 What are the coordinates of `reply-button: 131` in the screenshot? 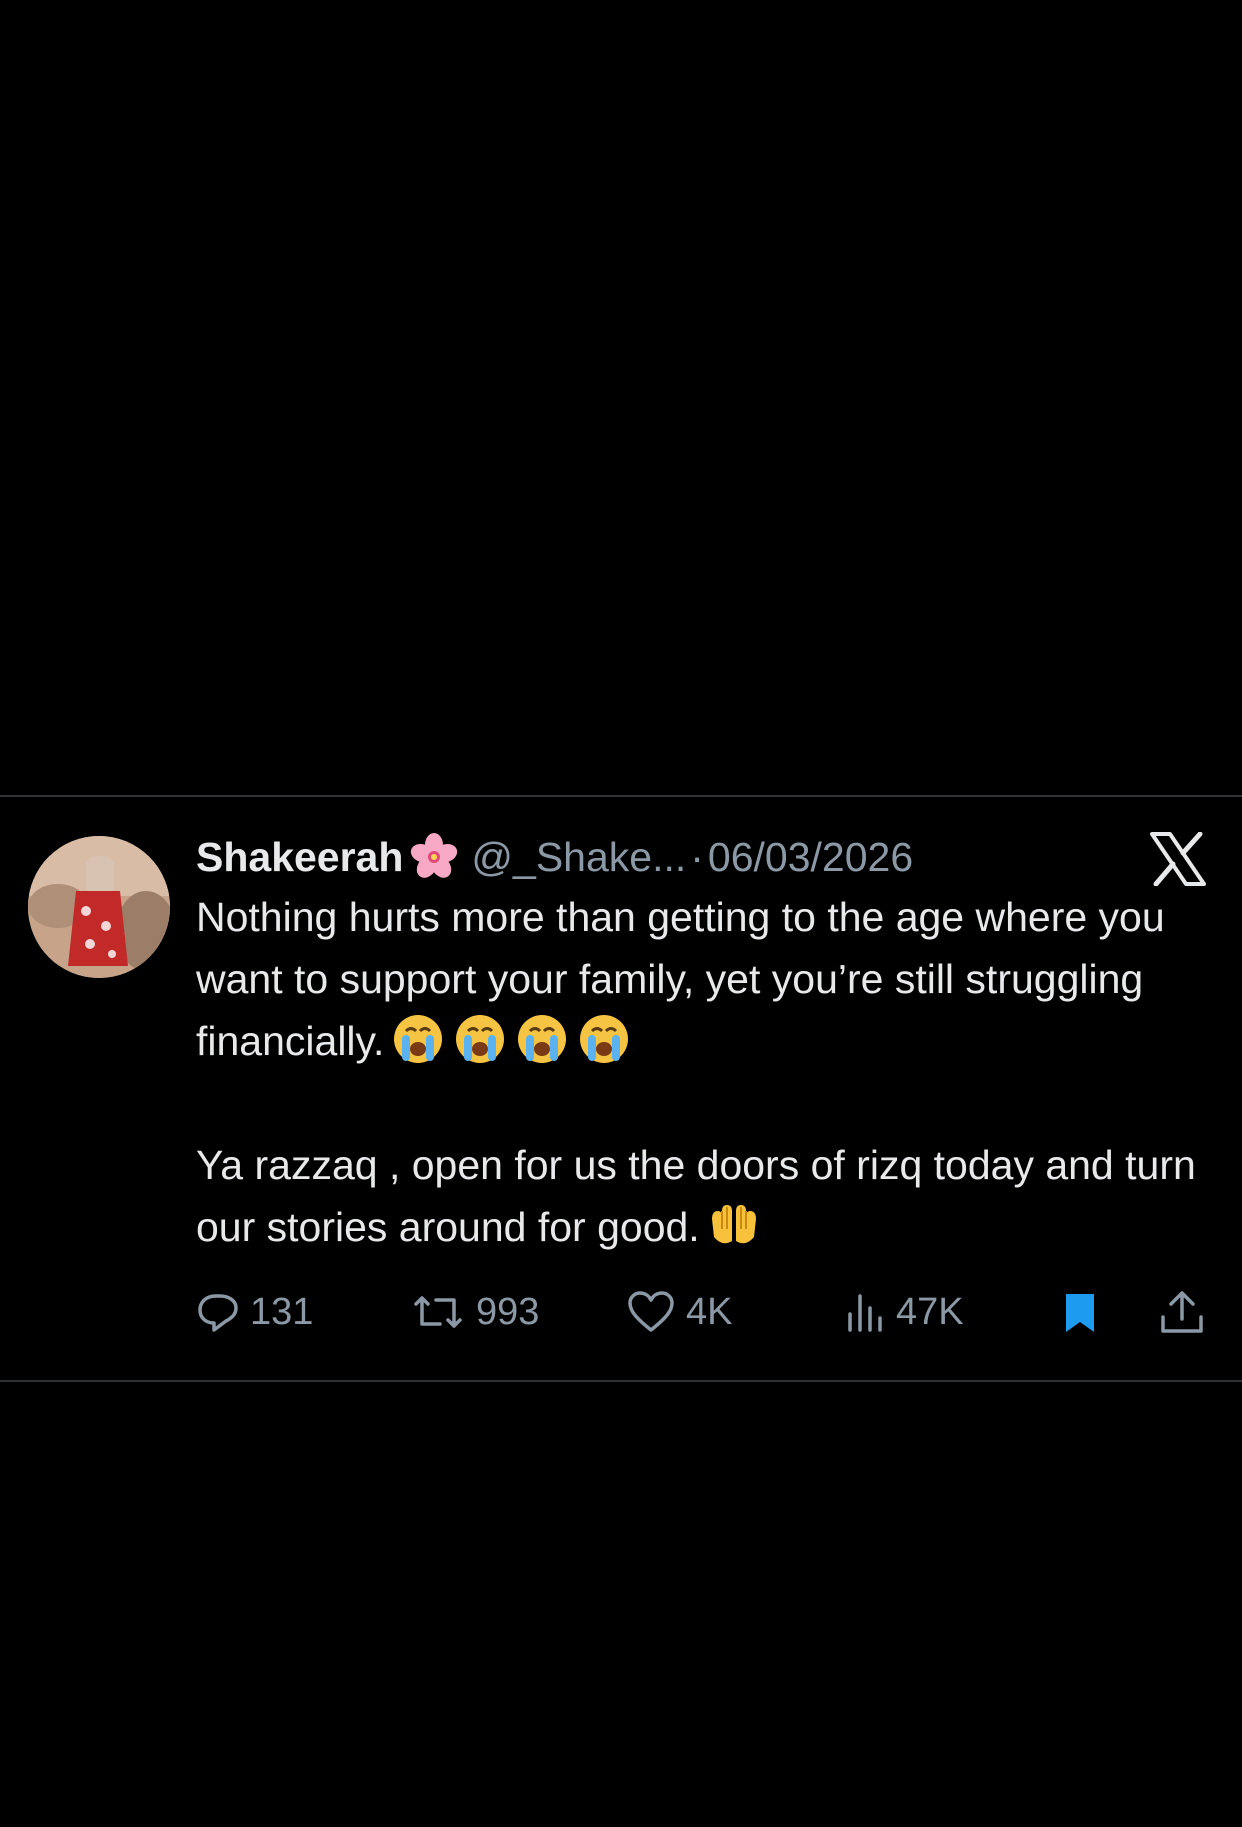 It's located at (254, 1312).